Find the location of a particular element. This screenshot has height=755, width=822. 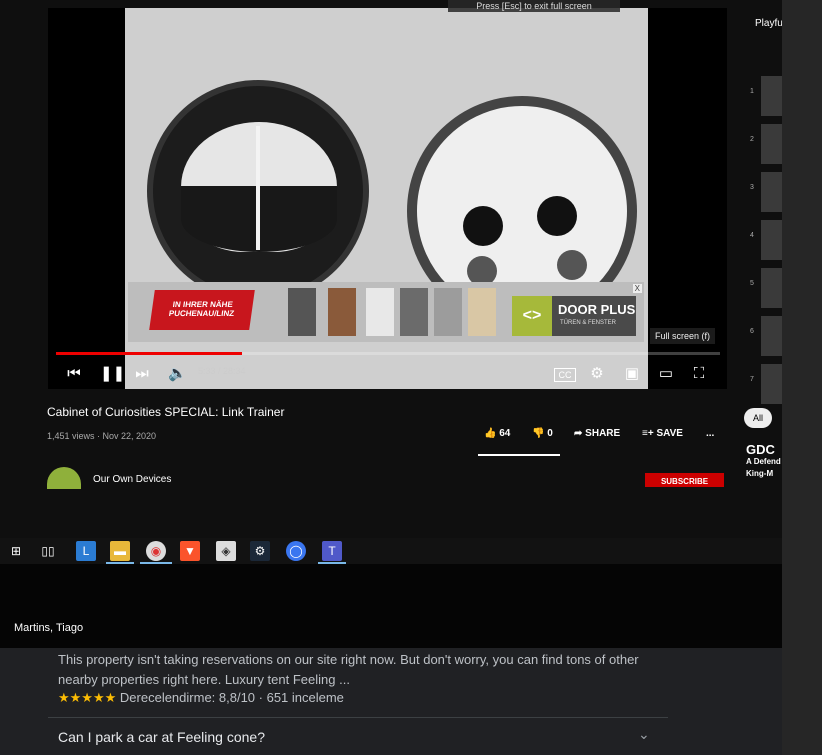

playlist-item-number: 7 is located at coordinates (752, 379).